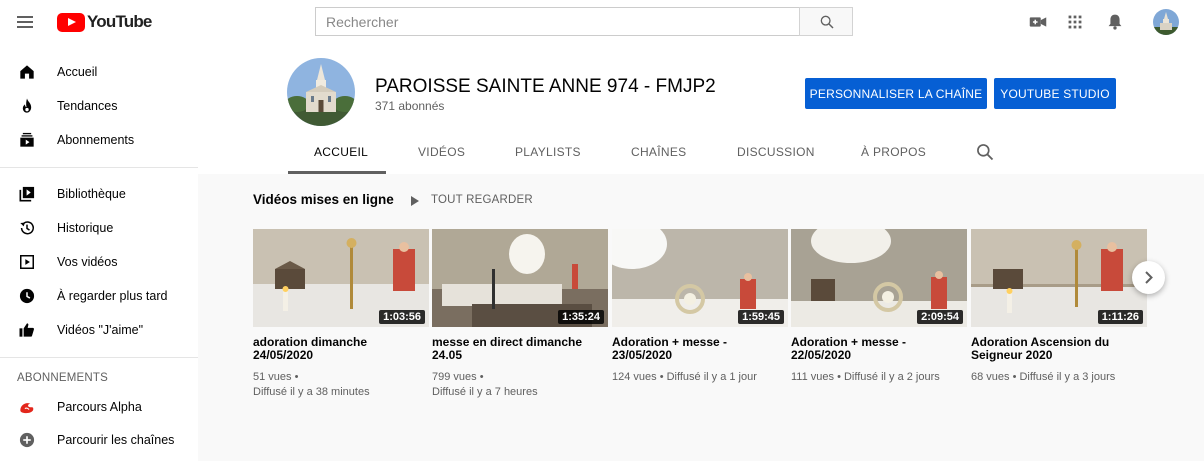  What do you see at coordinates (91, 194) in the screenshot?
I see `sidebar-item-label: Bibliothèque` at bounding box center [91, 194].